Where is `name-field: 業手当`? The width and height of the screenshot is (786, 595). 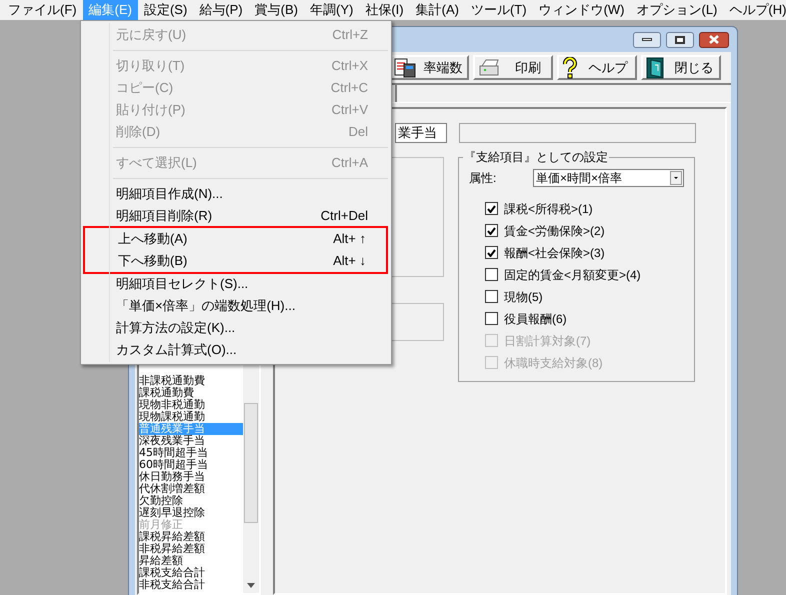
name-field: 業手当 is located at coordinates (421, 133).